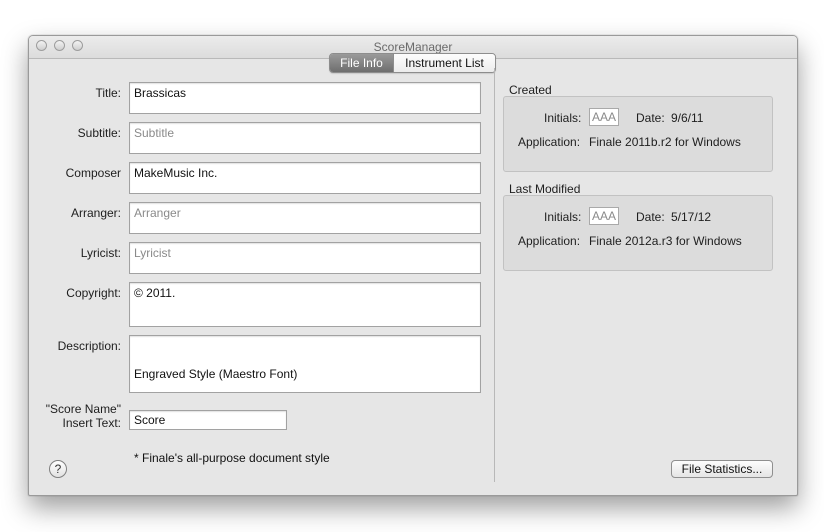 The width and height of the screenshot is (824, 532). I want to click on score-name-label: "Score Name" Insert Text:, so click(75, 416).